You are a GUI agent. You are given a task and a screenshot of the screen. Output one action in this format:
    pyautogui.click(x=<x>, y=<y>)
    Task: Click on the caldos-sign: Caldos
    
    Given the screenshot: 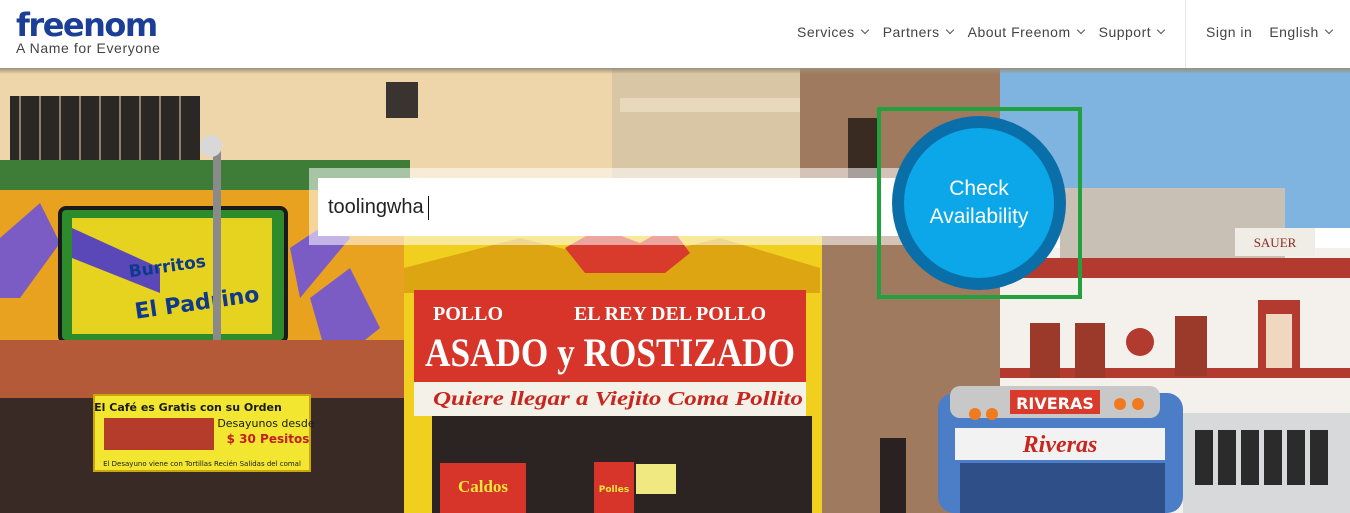 What is the action you would take?
    pyautogui.click(x=483, y=486)
    